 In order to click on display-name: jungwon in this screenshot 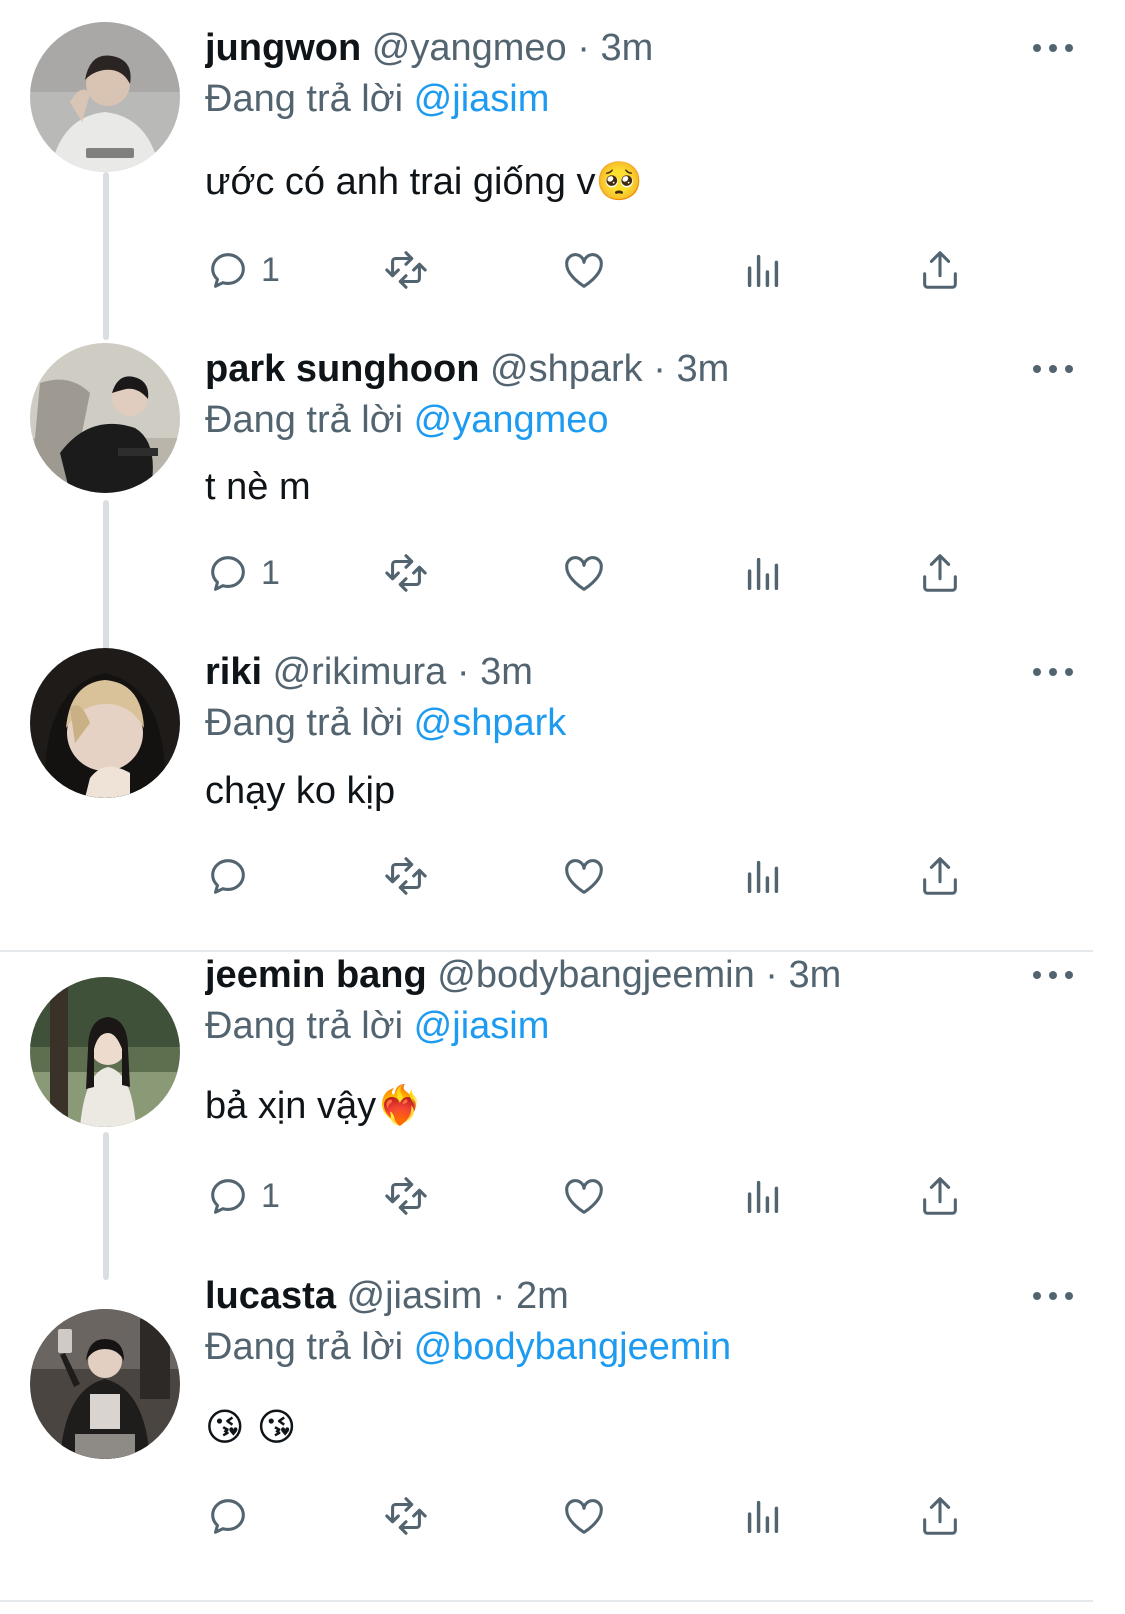, I will do `click(283, 48)`.